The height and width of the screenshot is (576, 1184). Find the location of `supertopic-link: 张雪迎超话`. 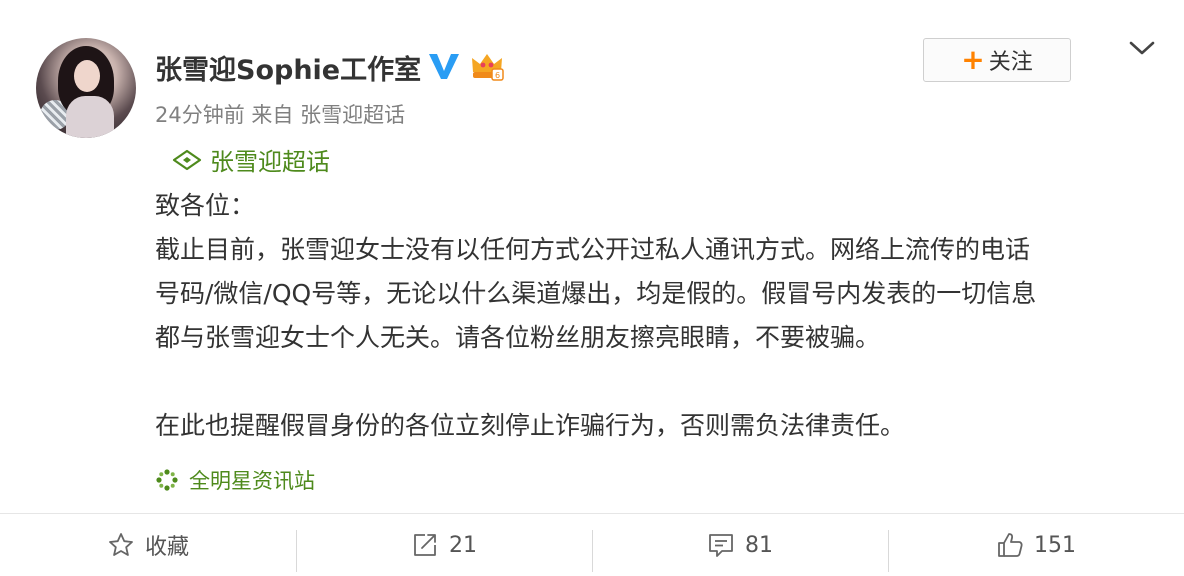

supertopic-link: 张雪迎超话 is located at coordinates (251, 159).